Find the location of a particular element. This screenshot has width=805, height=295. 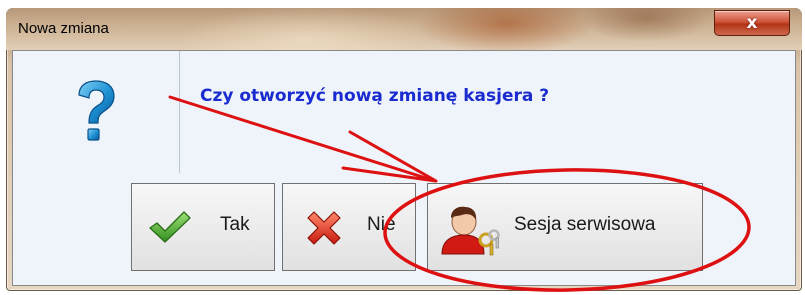

no-label: Nie is located at coordinates (381, 224).